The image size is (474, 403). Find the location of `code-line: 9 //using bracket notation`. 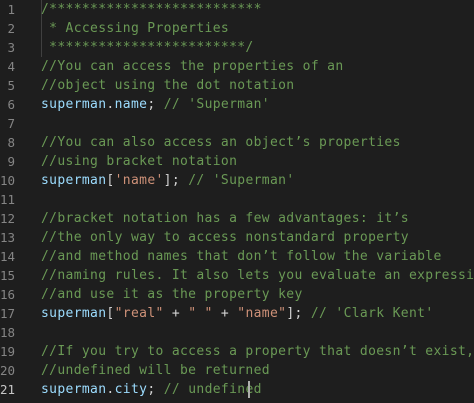

code-line: 9 //using bracket notation is located at coordinates (237, 161).